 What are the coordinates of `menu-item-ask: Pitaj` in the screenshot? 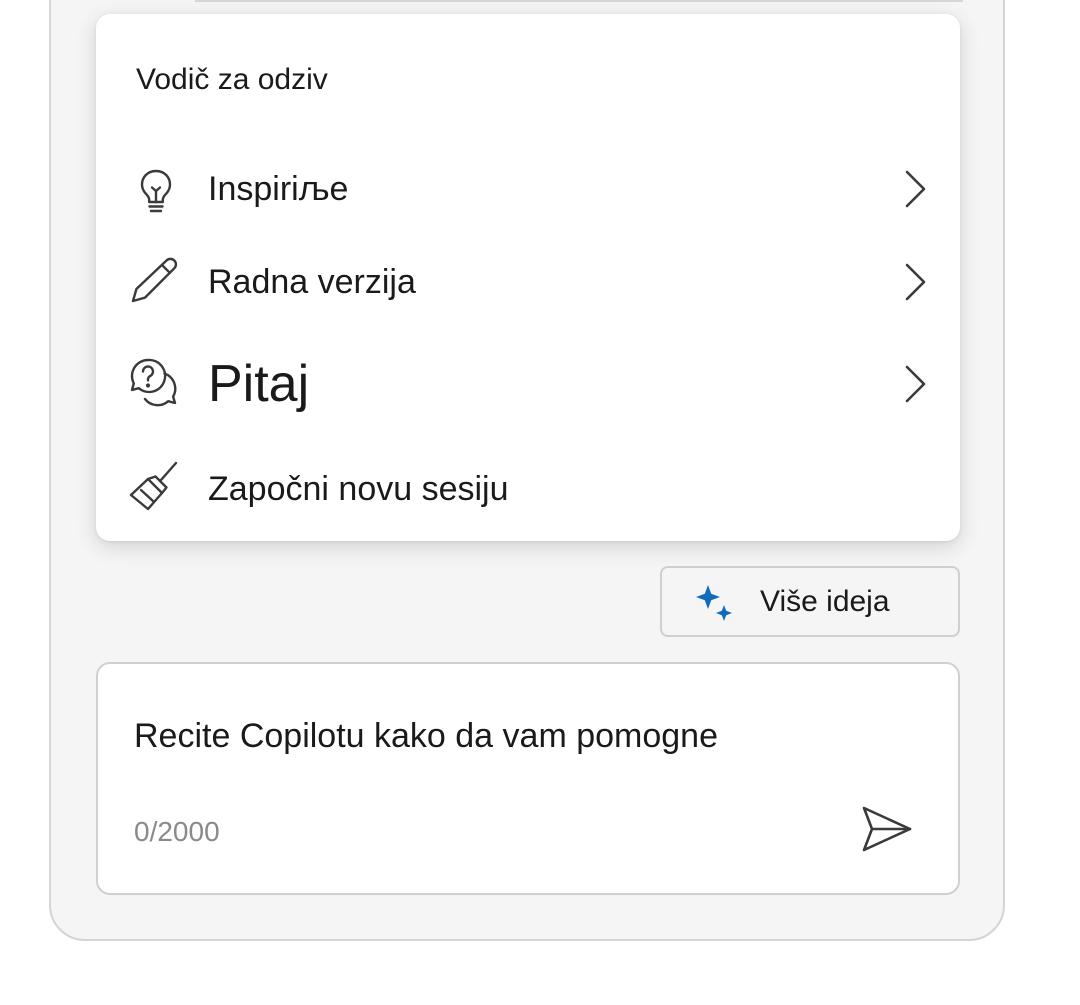 It's located at (528, 384).